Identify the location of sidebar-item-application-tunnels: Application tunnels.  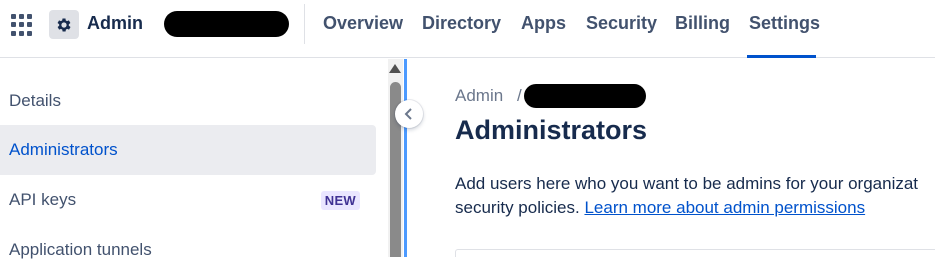
(188, 250).